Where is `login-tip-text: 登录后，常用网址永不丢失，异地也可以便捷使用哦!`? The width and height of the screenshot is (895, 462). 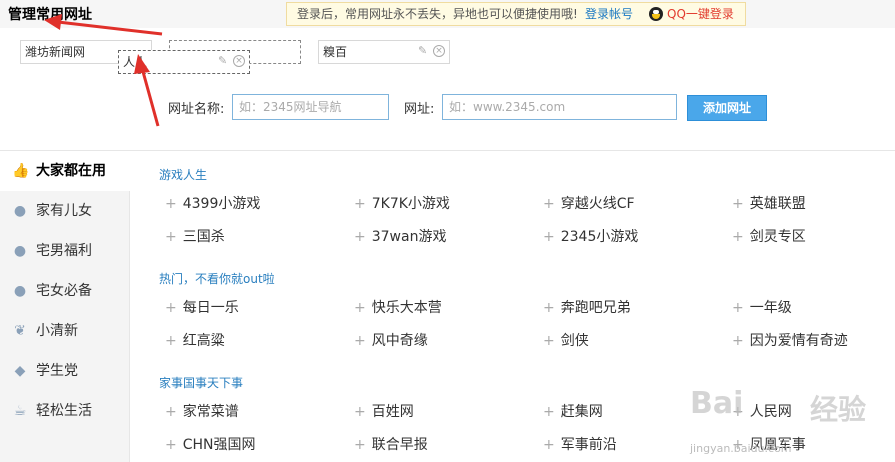 login-tip-text: 登录后，常用网址永不丢失，异地也可以便捷使用哦! is located at coordinates (437, 14).